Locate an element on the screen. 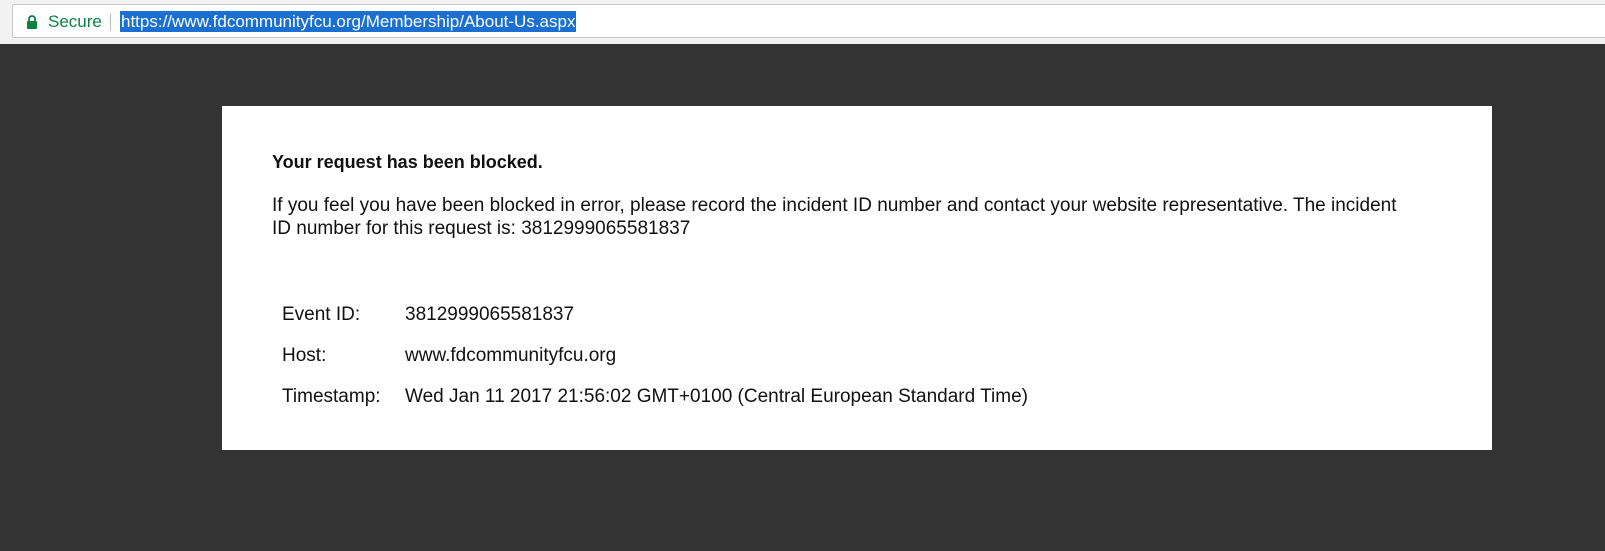 Image resolution: width=1605 pixels, height=551 pixels. detail-label: Event ID: is located at coordinates (321, 314).